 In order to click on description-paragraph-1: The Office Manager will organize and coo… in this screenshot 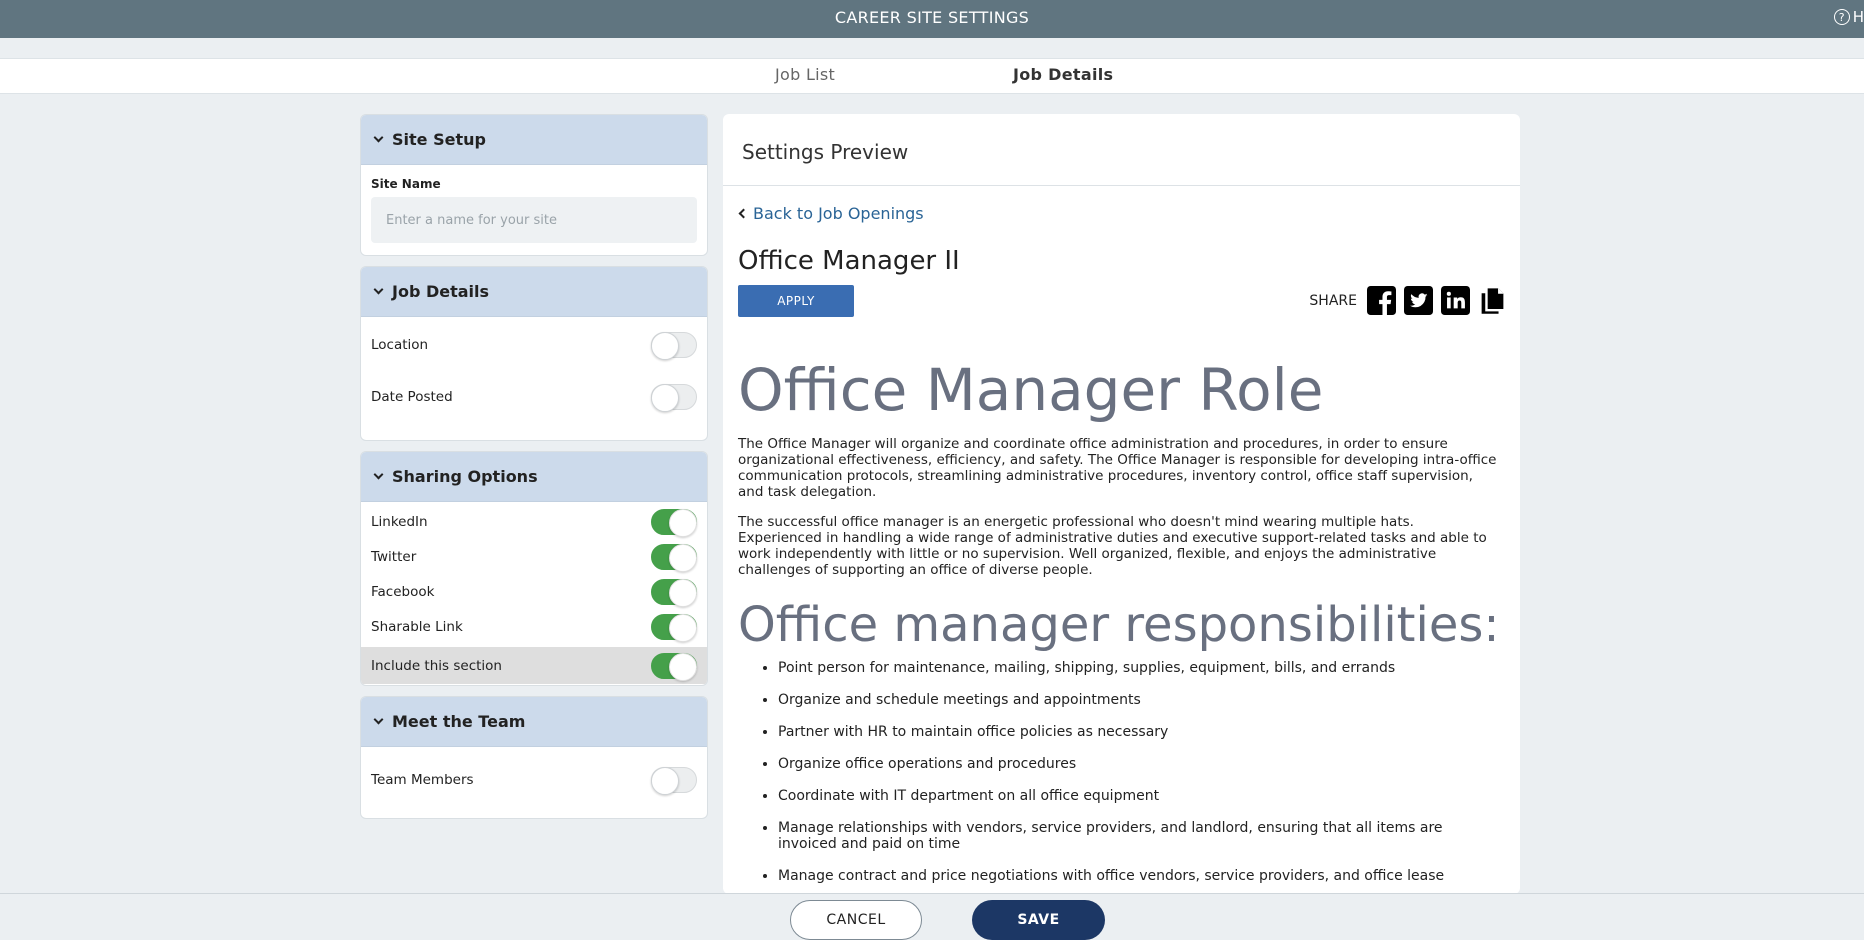, I will do `click(1117, 468)`.